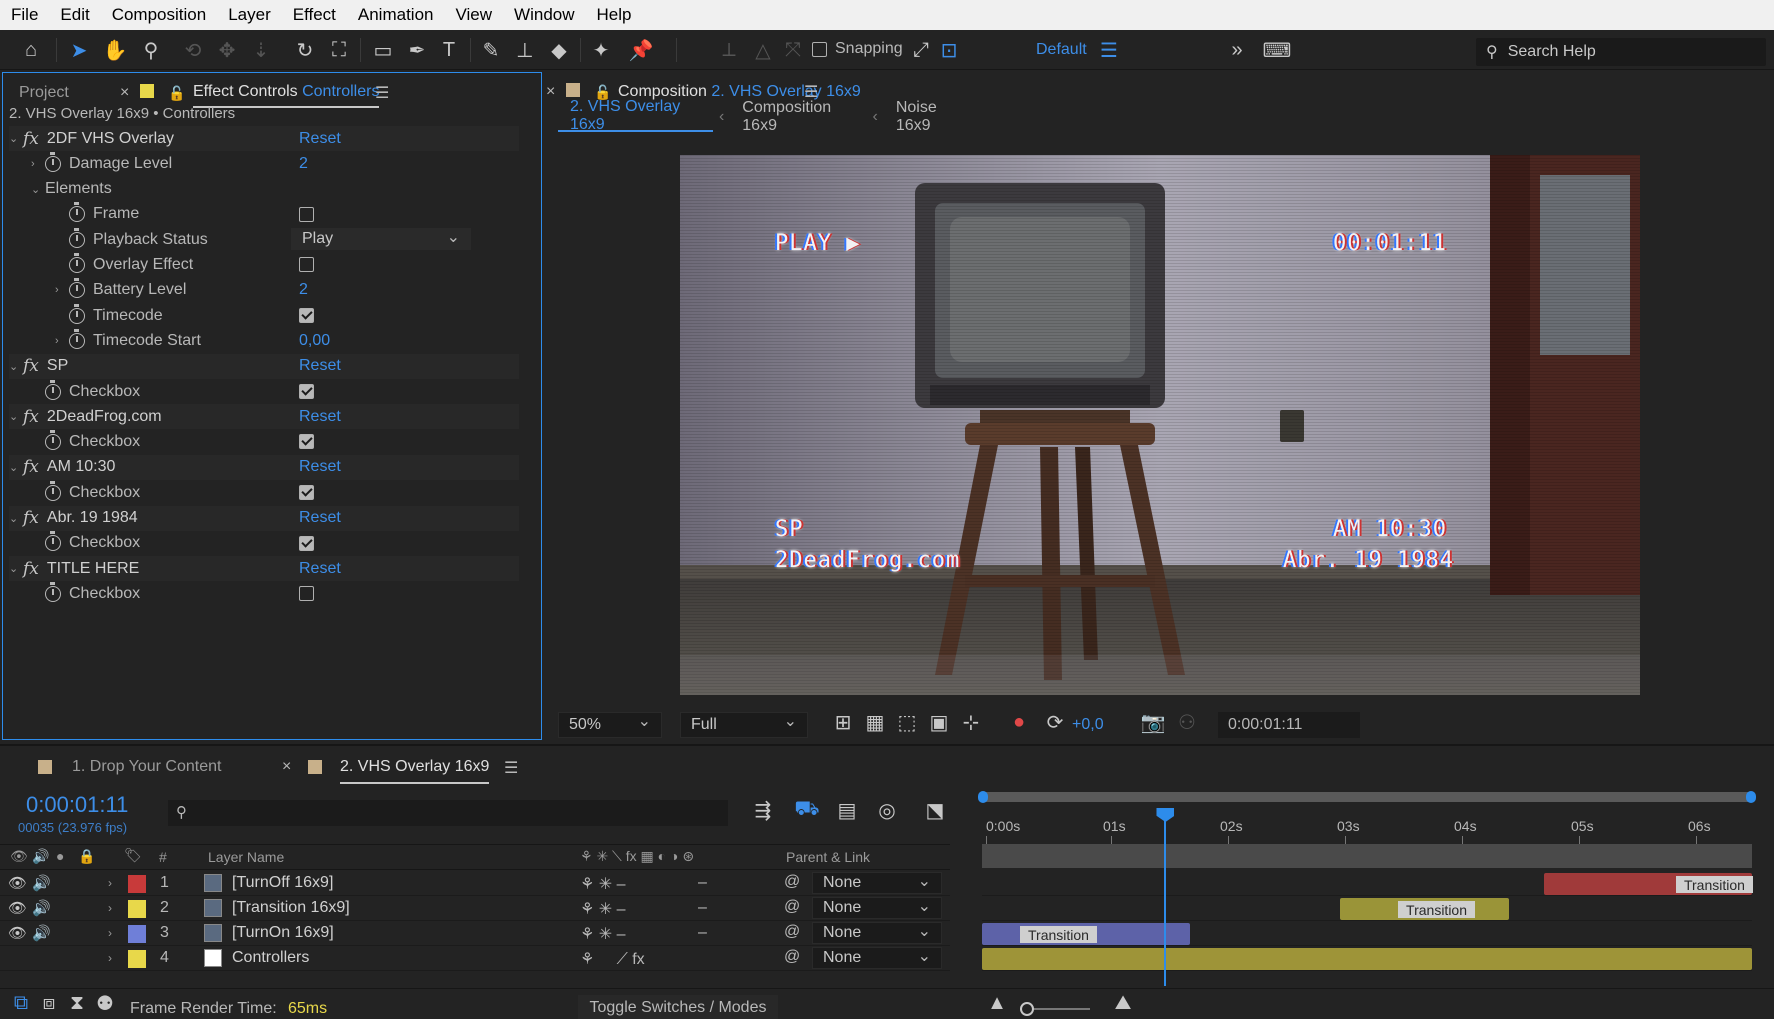  Describe the element at coordinates (159, 15) in the screenshot. I see `menu-composition: Composition` at that location.